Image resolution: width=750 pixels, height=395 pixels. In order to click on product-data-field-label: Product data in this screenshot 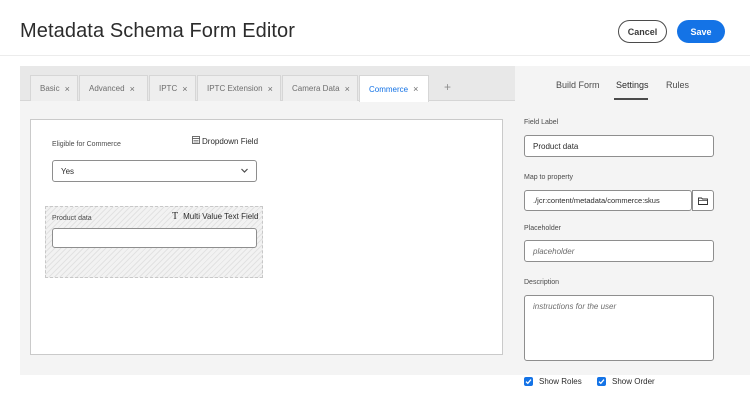, I will do `click(72, 218)`.